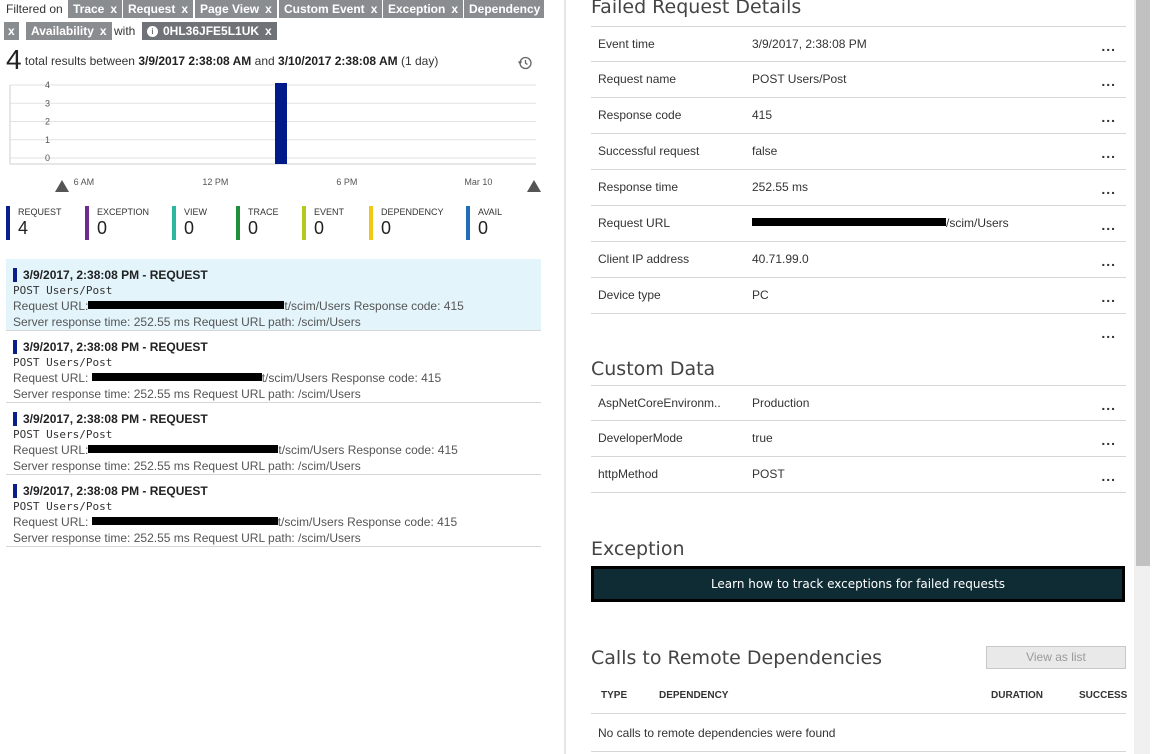  I want to click on result-operation: POST Users/Post, so click(63, 506).